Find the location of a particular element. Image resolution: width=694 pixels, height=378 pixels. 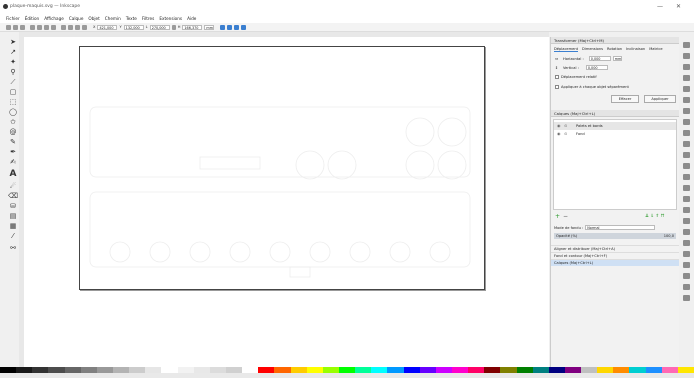

y-field: 132,000 is located at coordinates (133, 27).